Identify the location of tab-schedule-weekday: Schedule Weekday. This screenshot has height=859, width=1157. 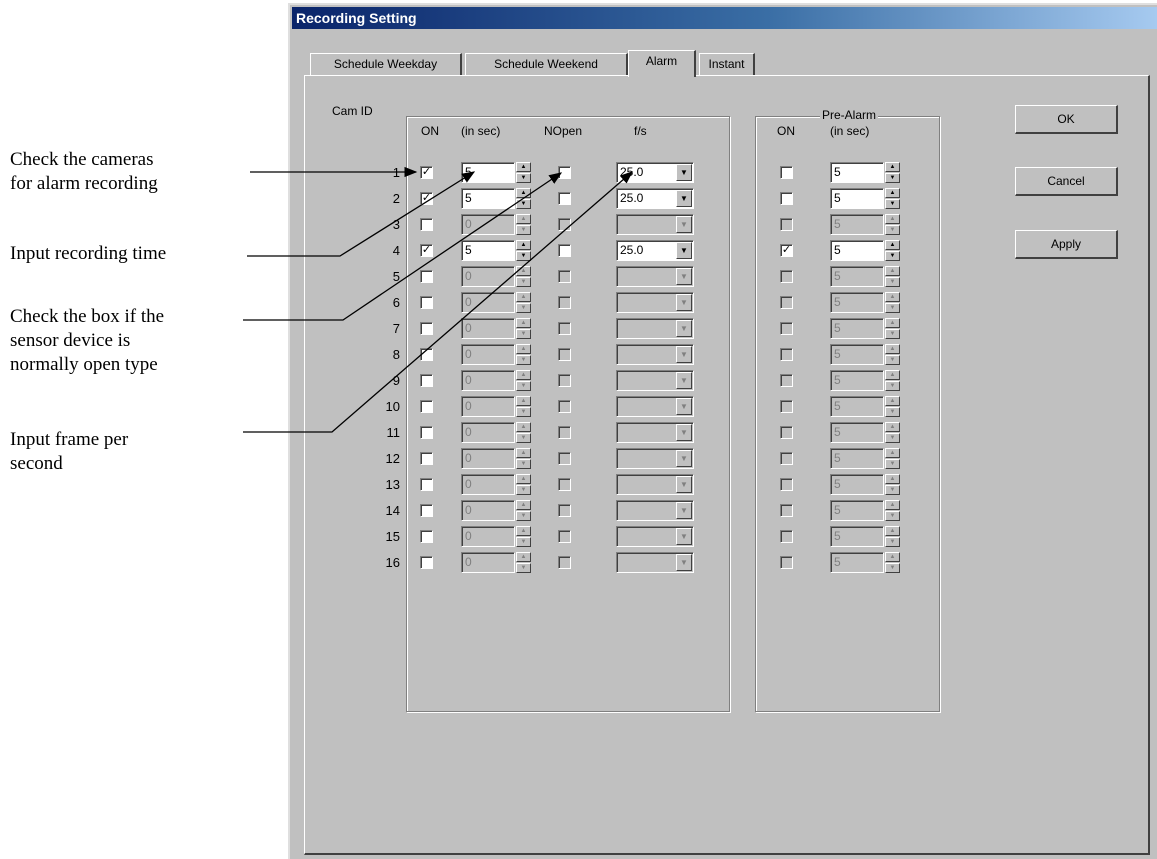
(386, 64).